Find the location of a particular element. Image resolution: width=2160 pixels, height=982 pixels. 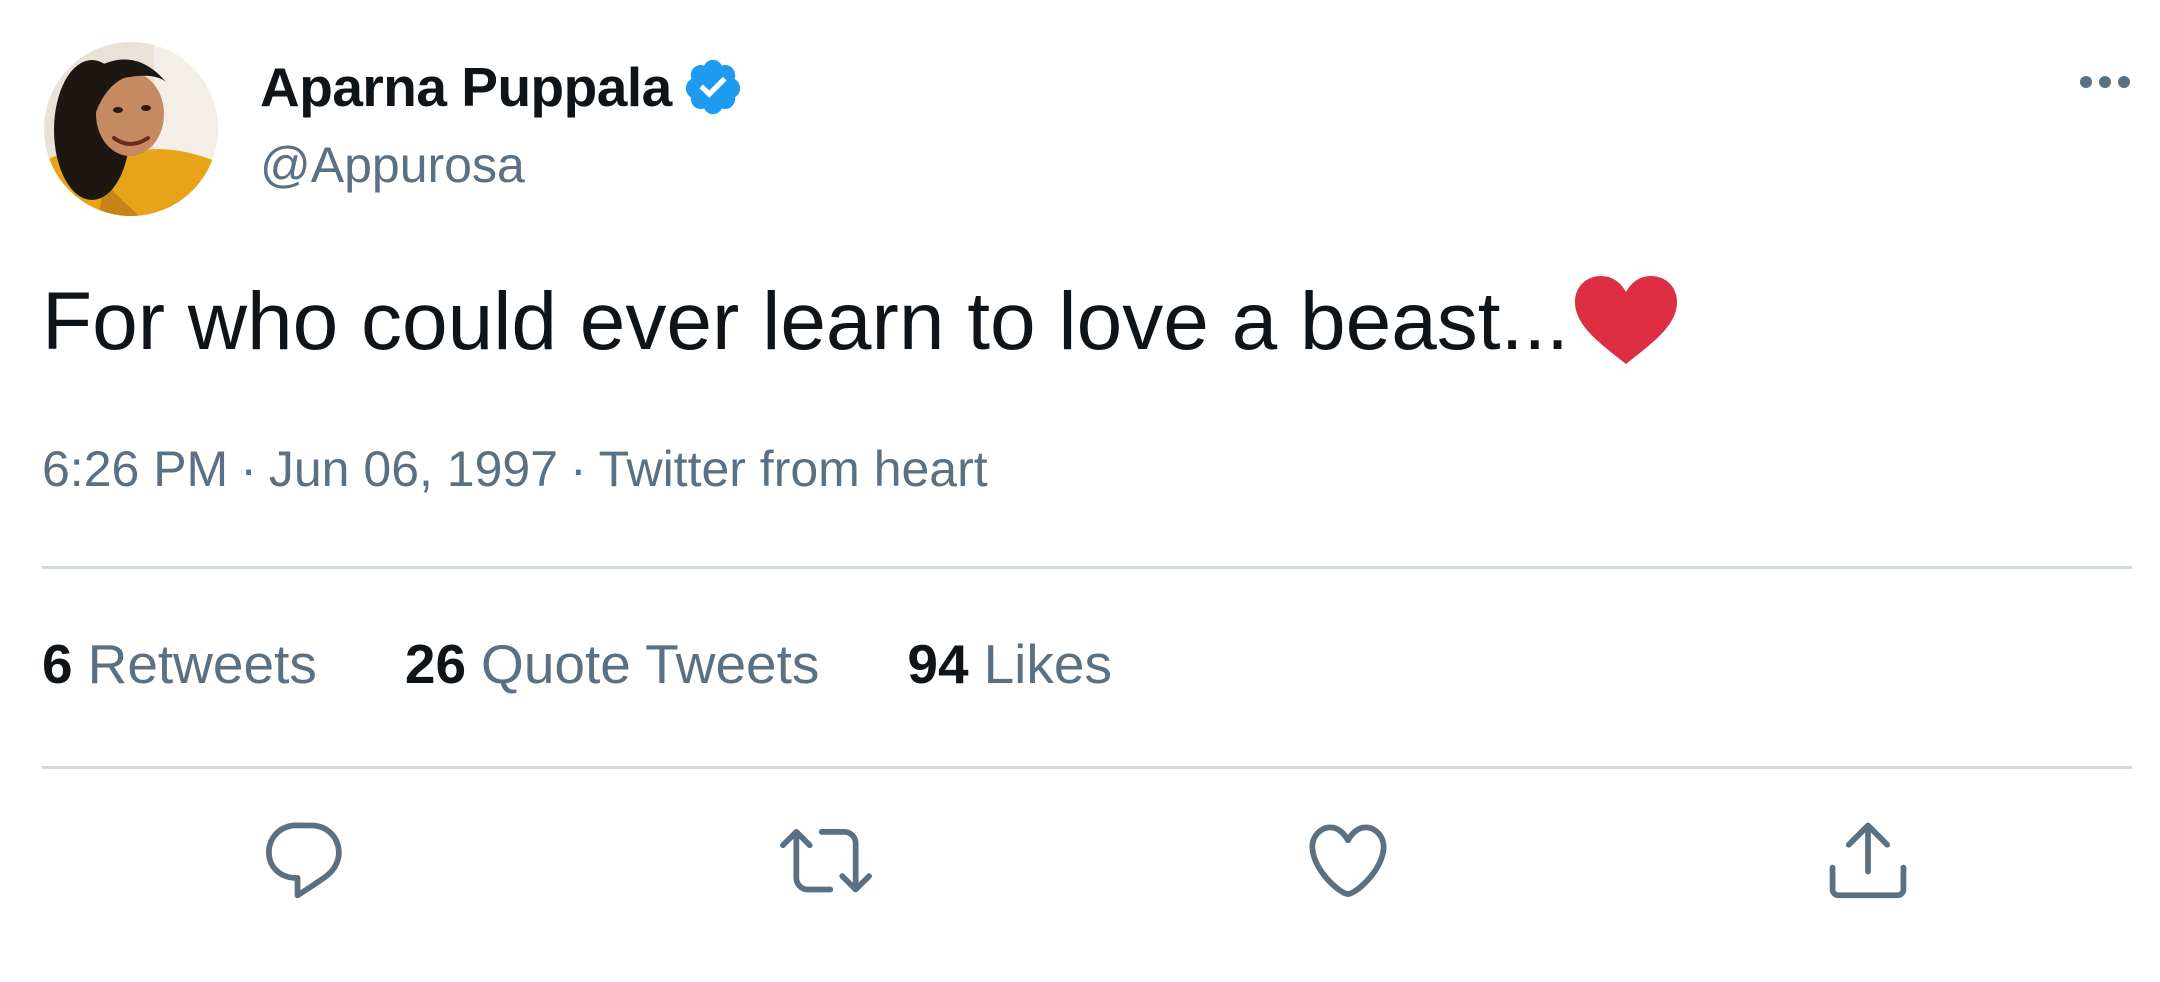

tweet-stats: 6 Retweets 26 Quote Tweets 94 Likes is located at coordinates (621, 664).